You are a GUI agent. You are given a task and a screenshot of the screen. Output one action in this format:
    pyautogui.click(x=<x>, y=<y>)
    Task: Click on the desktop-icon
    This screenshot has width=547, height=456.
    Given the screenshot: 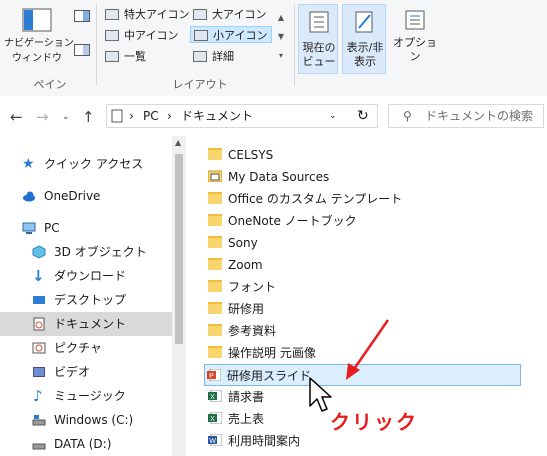 What is the action you would take?
    pyautogui.click(x=39, y=300)
    